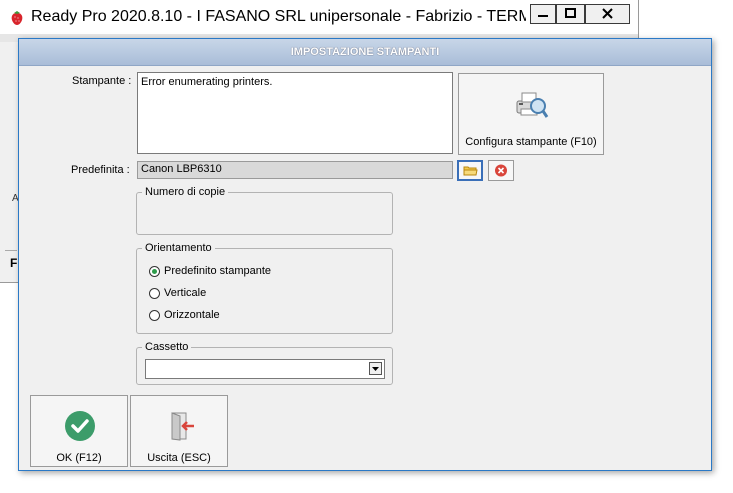  I want to click on radio-orizzontale: Orizzontale, so click(184, 315).